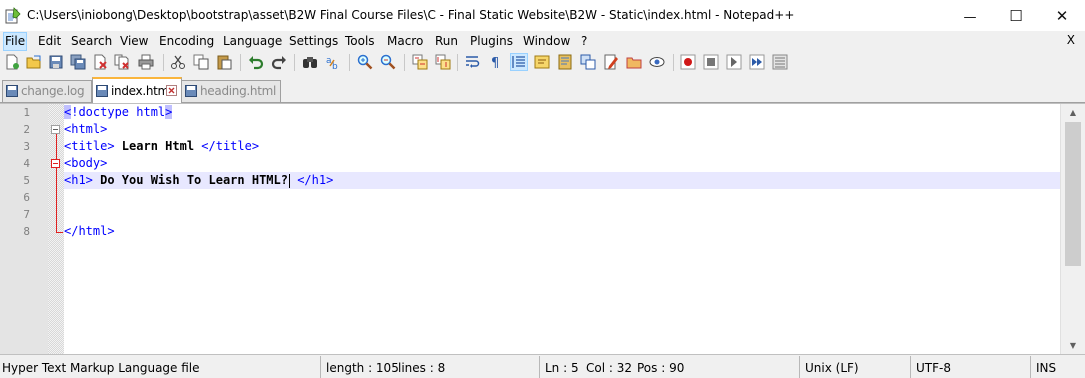 The image size is (1085, 378). What do you see at coordinates (12, 62) in the screenshot?
I see `new-file-icon` at bounding box center [12, 62].